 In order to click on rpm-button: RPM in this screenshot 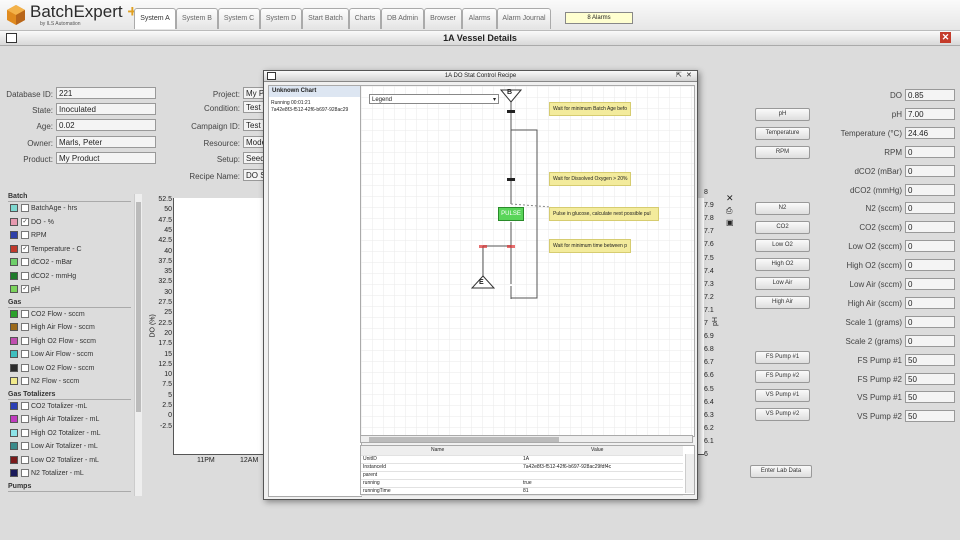, I will do `click(782, 152)`.